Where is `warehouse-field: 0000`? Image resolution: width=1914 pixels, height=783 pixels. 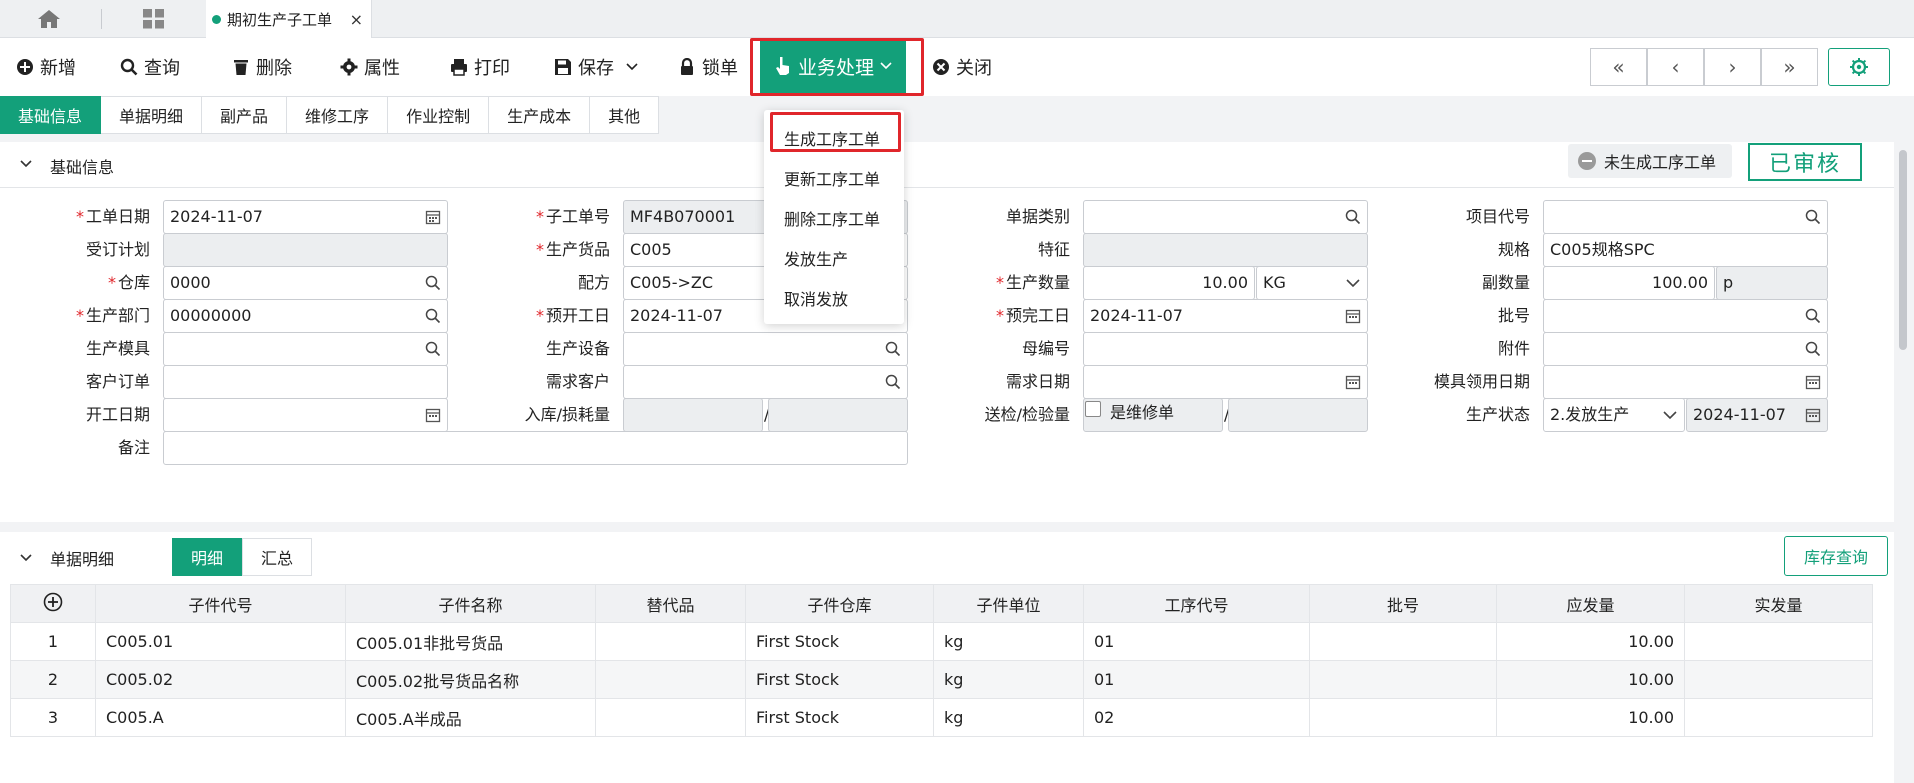
warehouse-field: 0000 is located at coordinates (305, 283).